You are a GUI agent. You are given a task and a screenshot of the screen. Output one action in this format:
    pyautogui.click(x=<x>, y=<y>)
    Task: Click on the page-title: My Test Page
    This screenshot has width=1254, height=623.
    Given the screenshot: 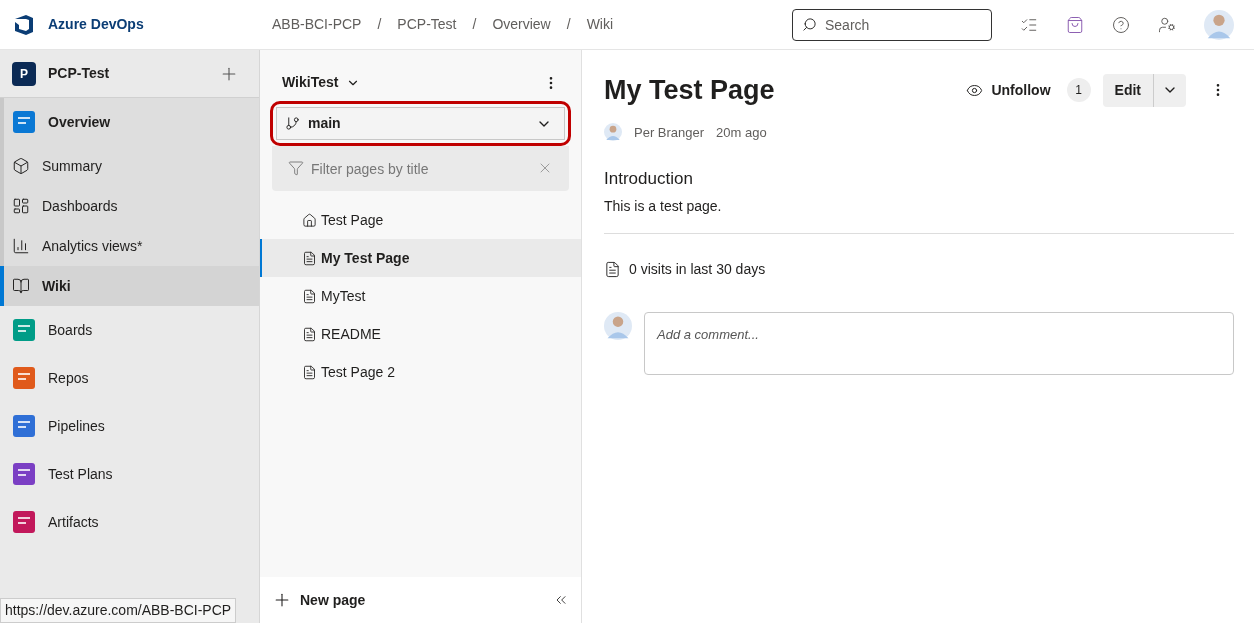 What is the action you would take?
    pyautogui.click(x=689, y=90)
    